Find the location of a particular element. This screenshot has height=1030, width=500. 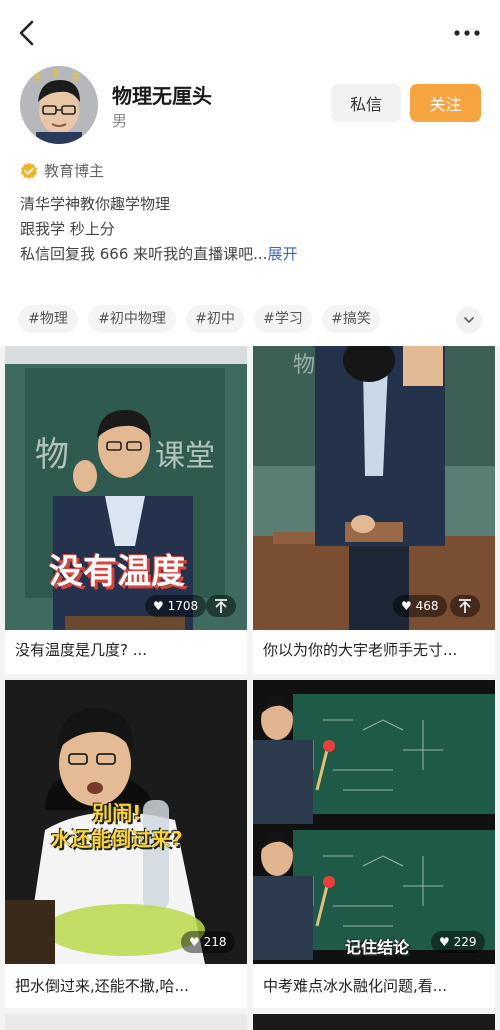

tag-chip: #学习 is located at coordinates (283, 319).